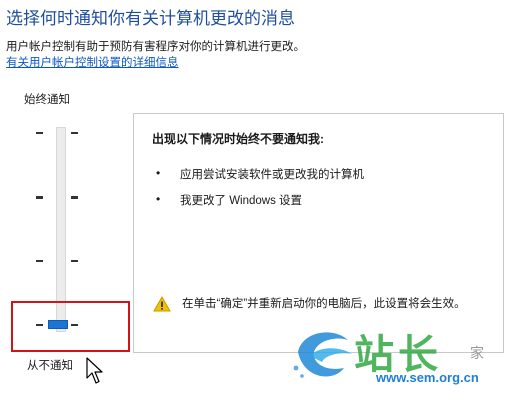 The height and width of the screenshot is (397, 523). Describe the element at coordinates (92, 62) in the screenshot. I see `uac-details-link: 有关用户帐户控制设置的详细信息` at that location.